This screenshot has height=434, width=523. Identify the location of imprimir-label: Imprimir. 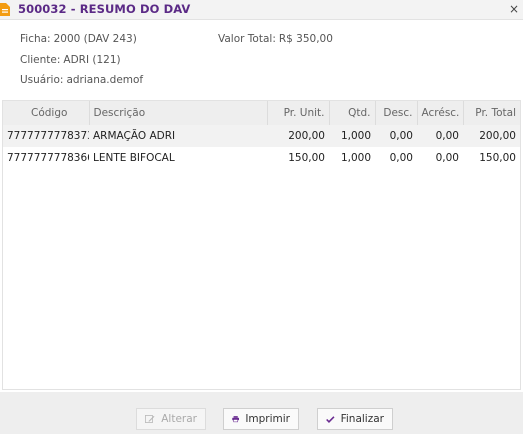
(267, 419).